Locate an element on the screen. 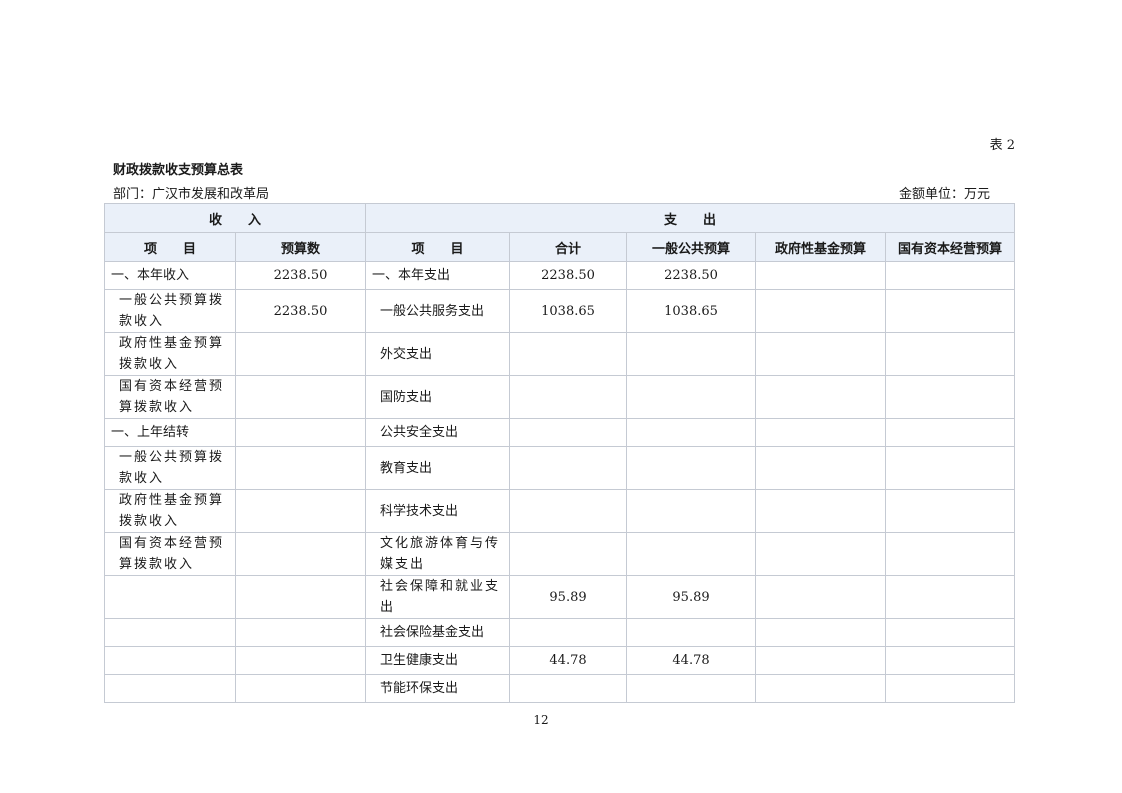  income-item-cell: 一、上年结转 is located at coordinates (170, 432).